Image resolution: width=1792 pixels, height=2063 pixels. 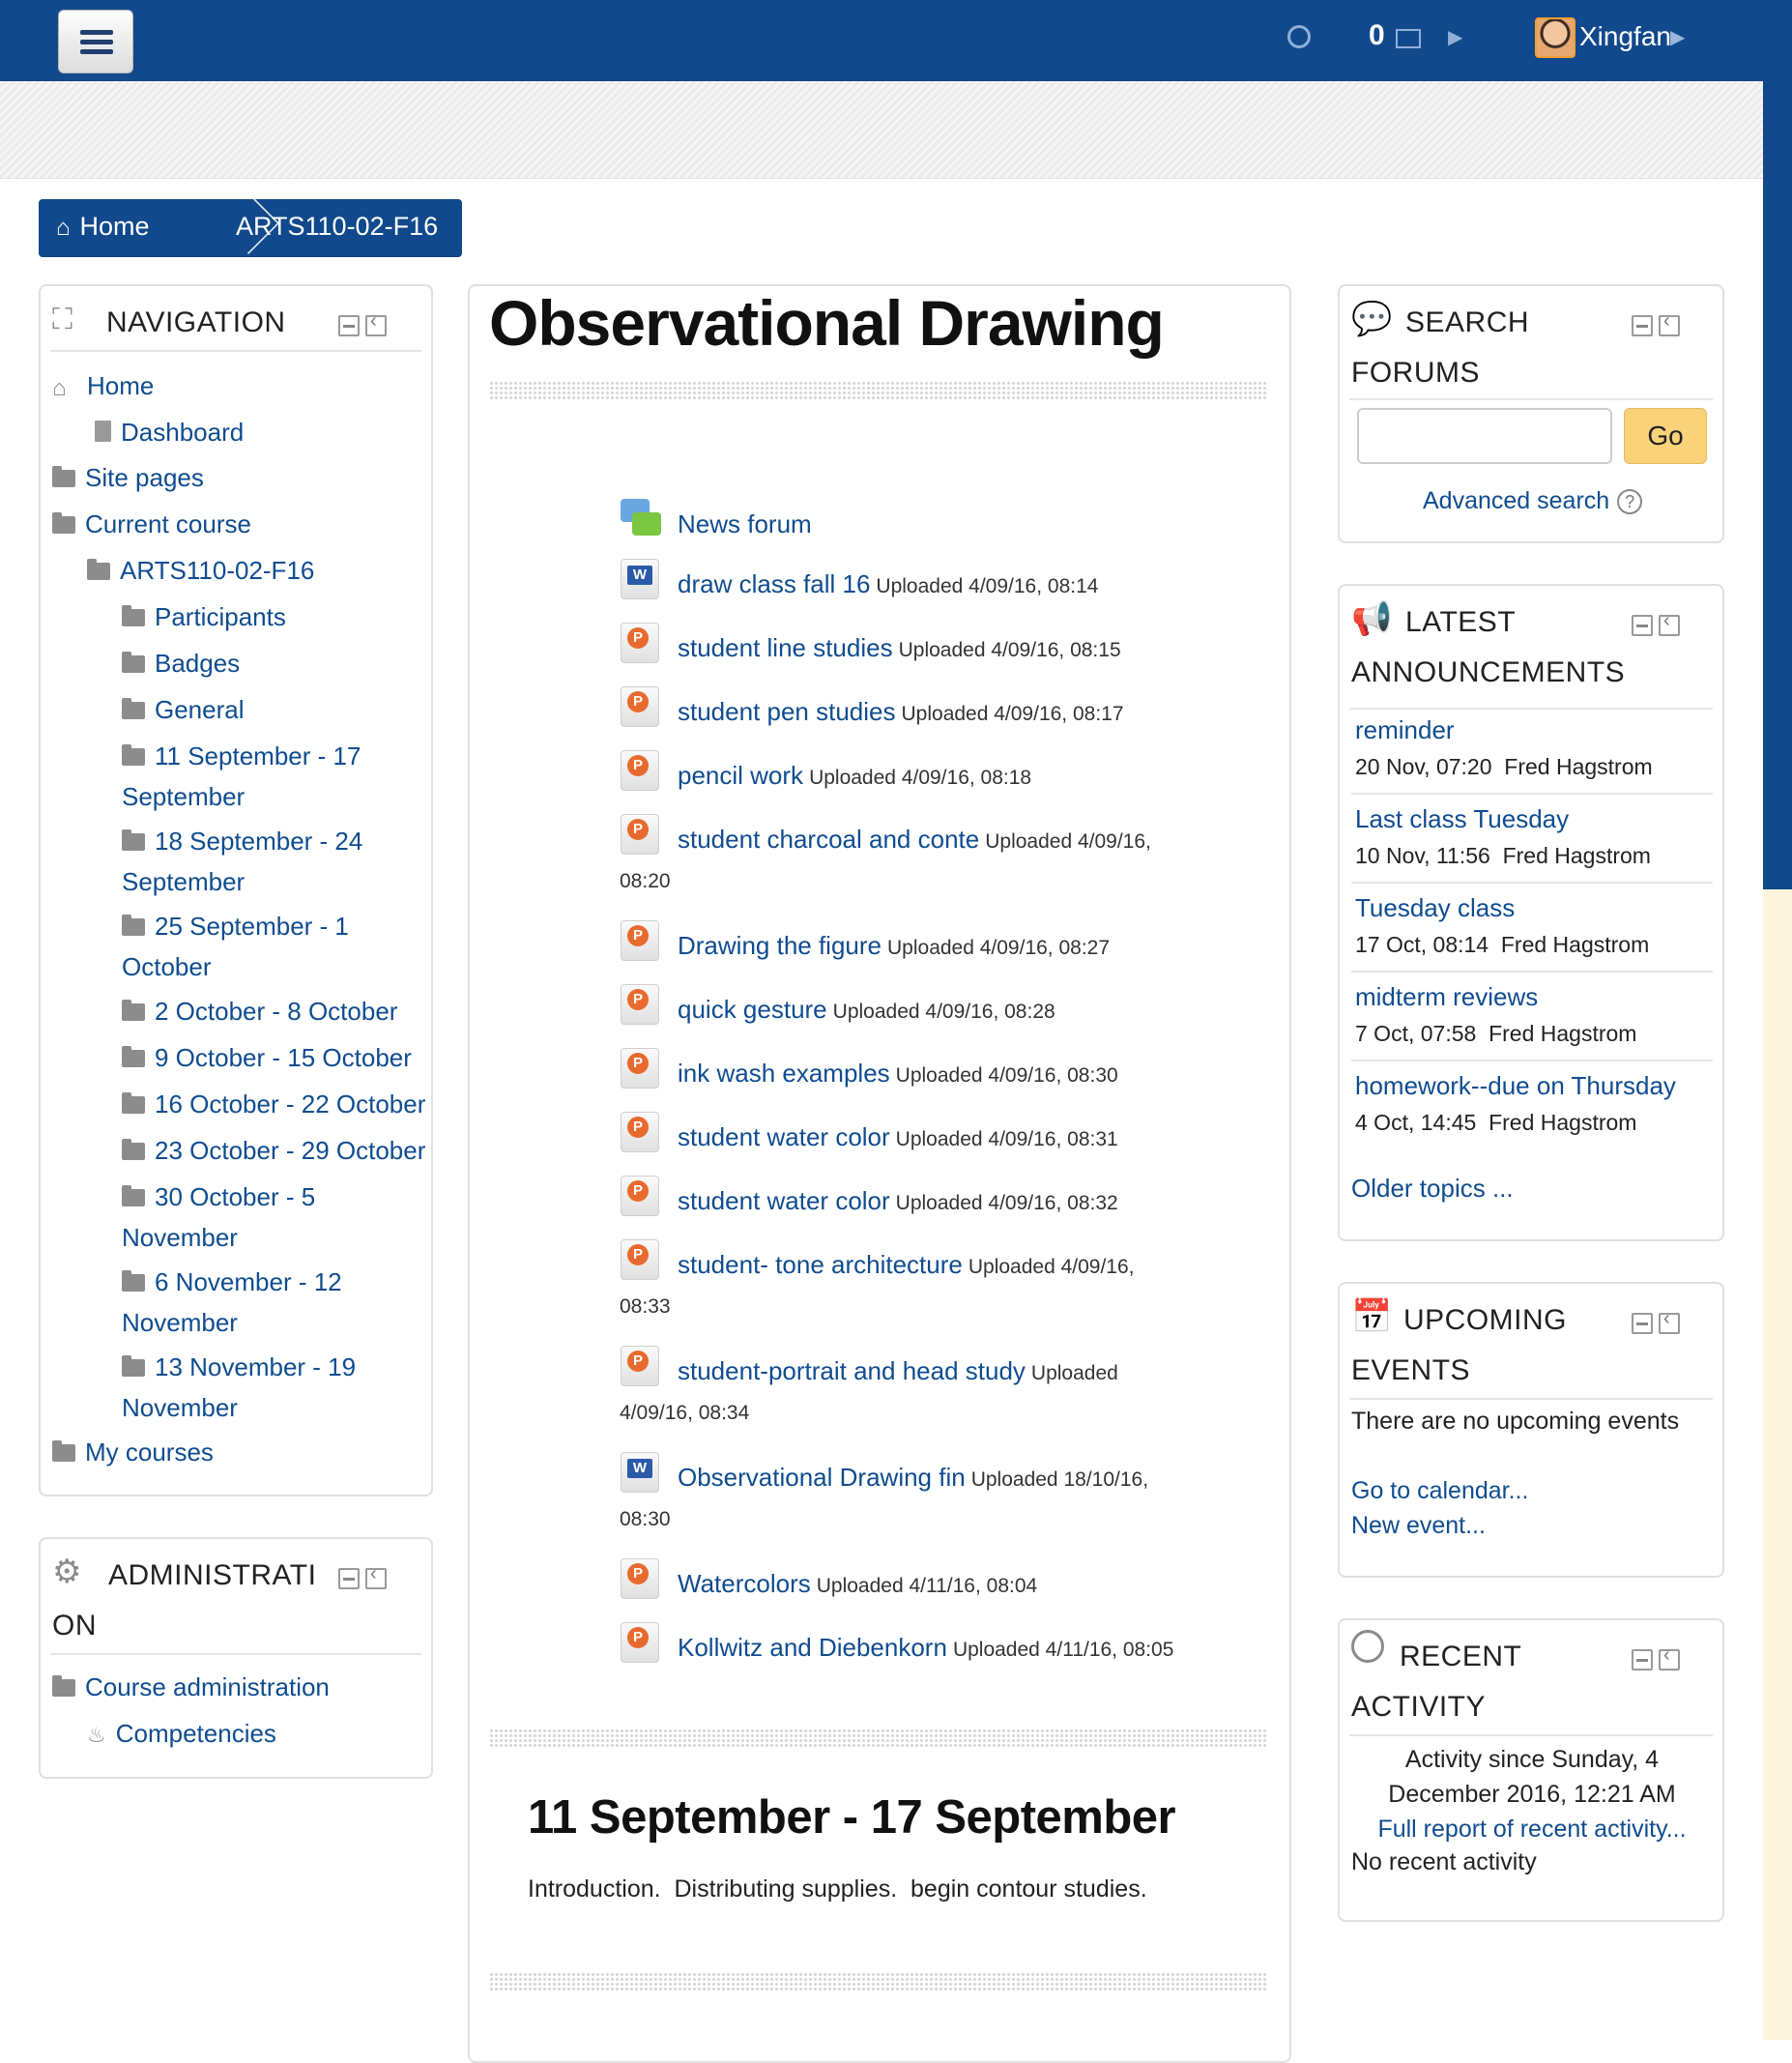 What do you see at coordinates (854, 776) in the screenshot?
I see `resource-item: pencil work Uploaded 4/09/16, 08:18` at bounding box center [854, 776].